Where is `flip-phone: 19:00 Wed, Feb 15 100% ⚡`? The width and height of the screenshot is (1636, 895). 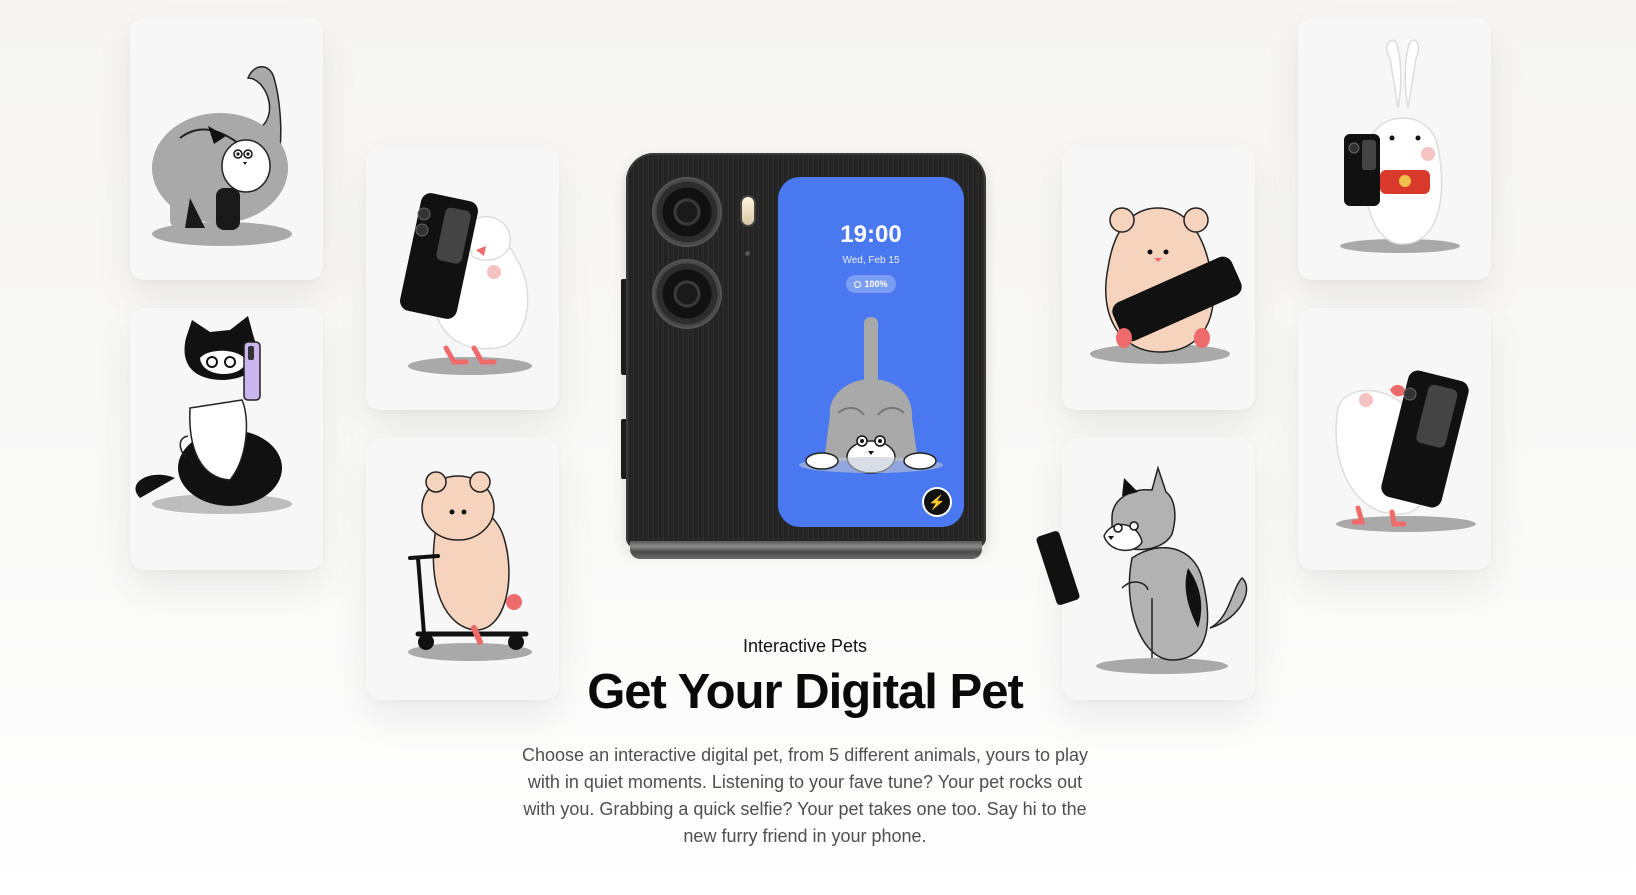 flip-phone: 19:00 Wed, Feb 15 100% ⚡ is located at coordinates (804, 357).